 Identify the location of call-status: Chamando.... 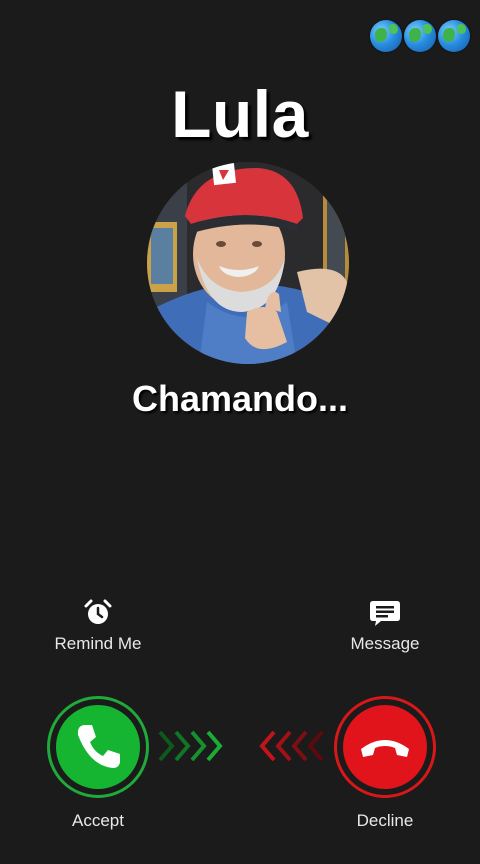
(240, 398).